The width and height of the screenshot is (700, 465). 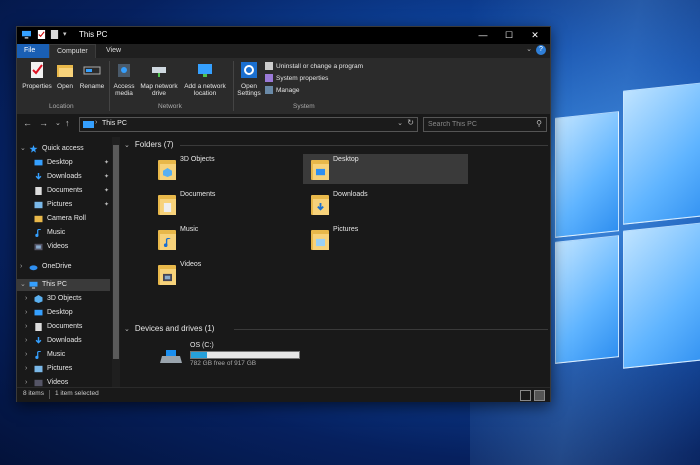 What do you see at coordinates (63, 355) in the screenshot?
I see `sidebar-item-music: › Music` at bounding box center [63, 355].